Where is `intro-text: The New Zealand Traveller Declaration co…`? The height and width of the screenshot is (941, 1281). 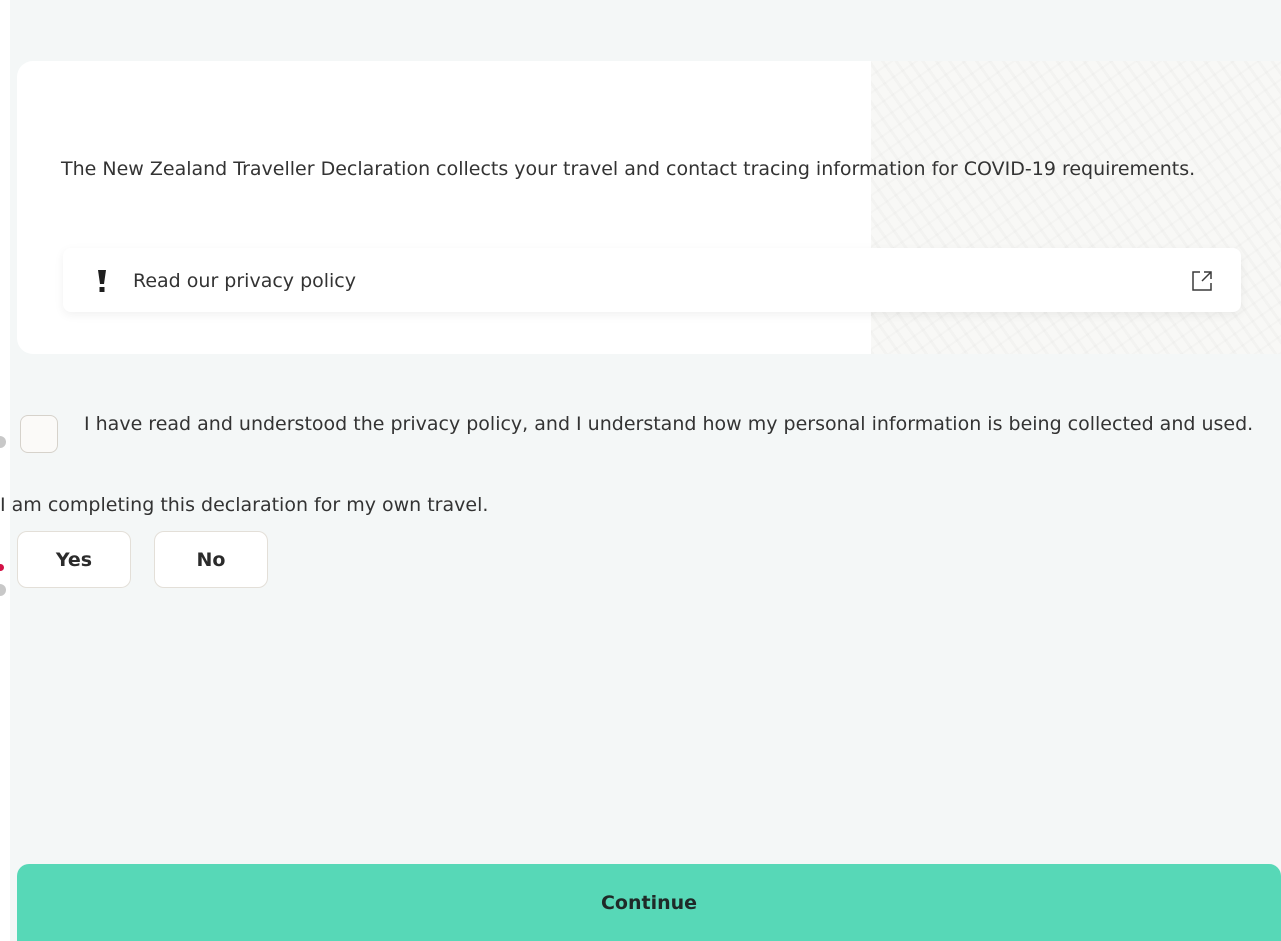
intro-text: The New Zealand Traveller Declaration co… is located at coordinates (628, 169).